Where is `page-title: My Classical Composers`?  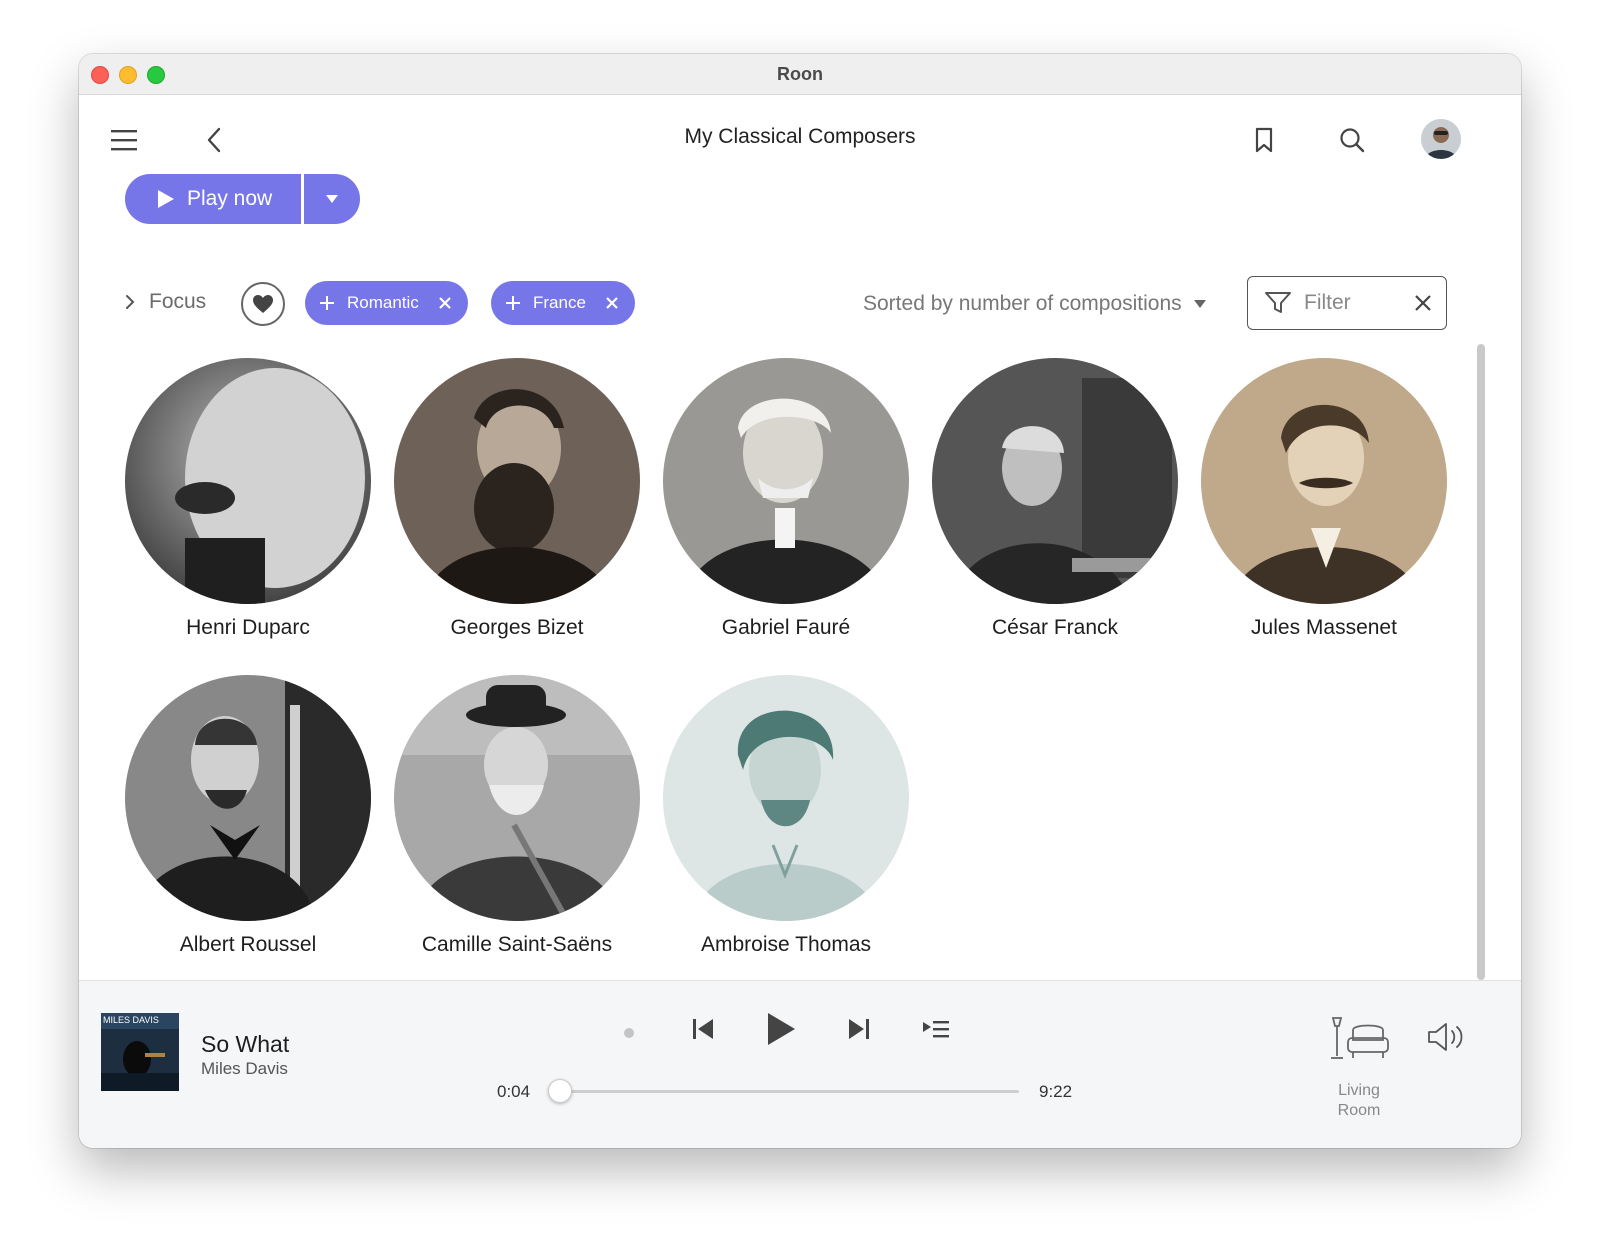 page-title: My Classical Composers is located at coordinates (800, 136).